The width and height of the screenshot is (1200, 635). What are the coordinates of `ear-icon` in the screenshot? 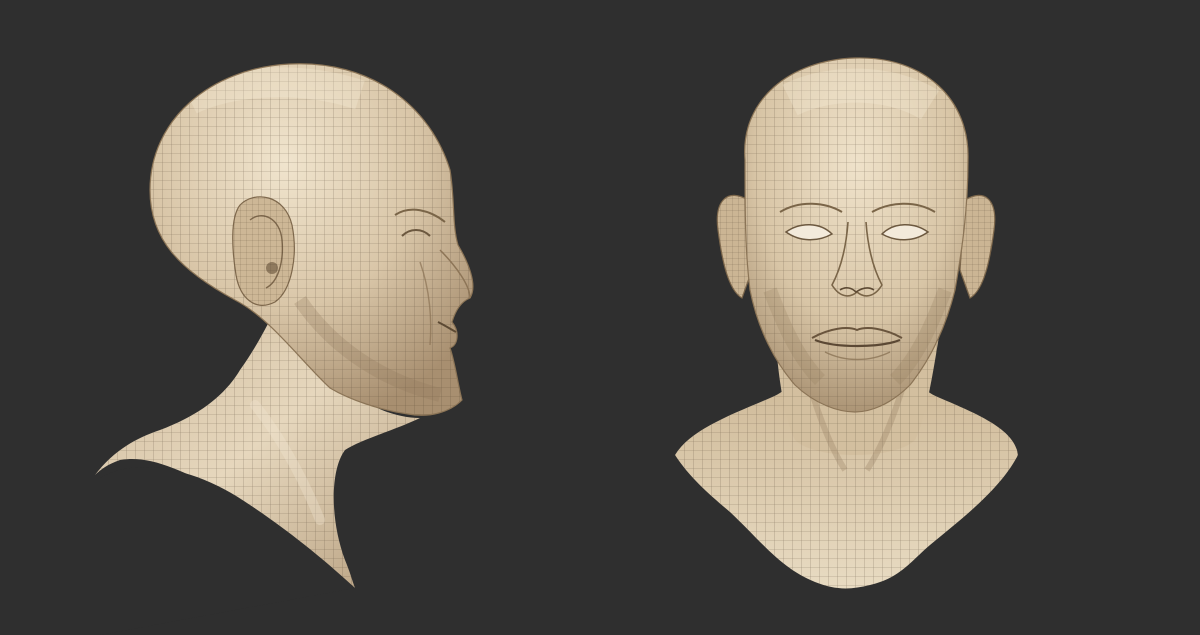 It's located at (263, 251).